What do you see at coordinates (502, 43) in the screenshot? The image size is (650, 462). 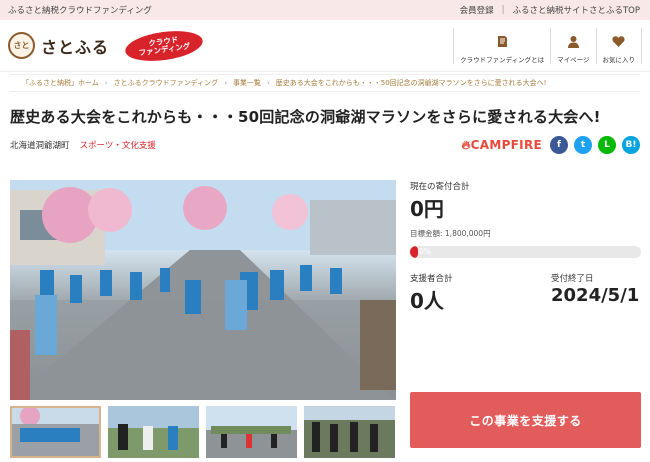 I see `book-icon` at bounding box center [502, 43].